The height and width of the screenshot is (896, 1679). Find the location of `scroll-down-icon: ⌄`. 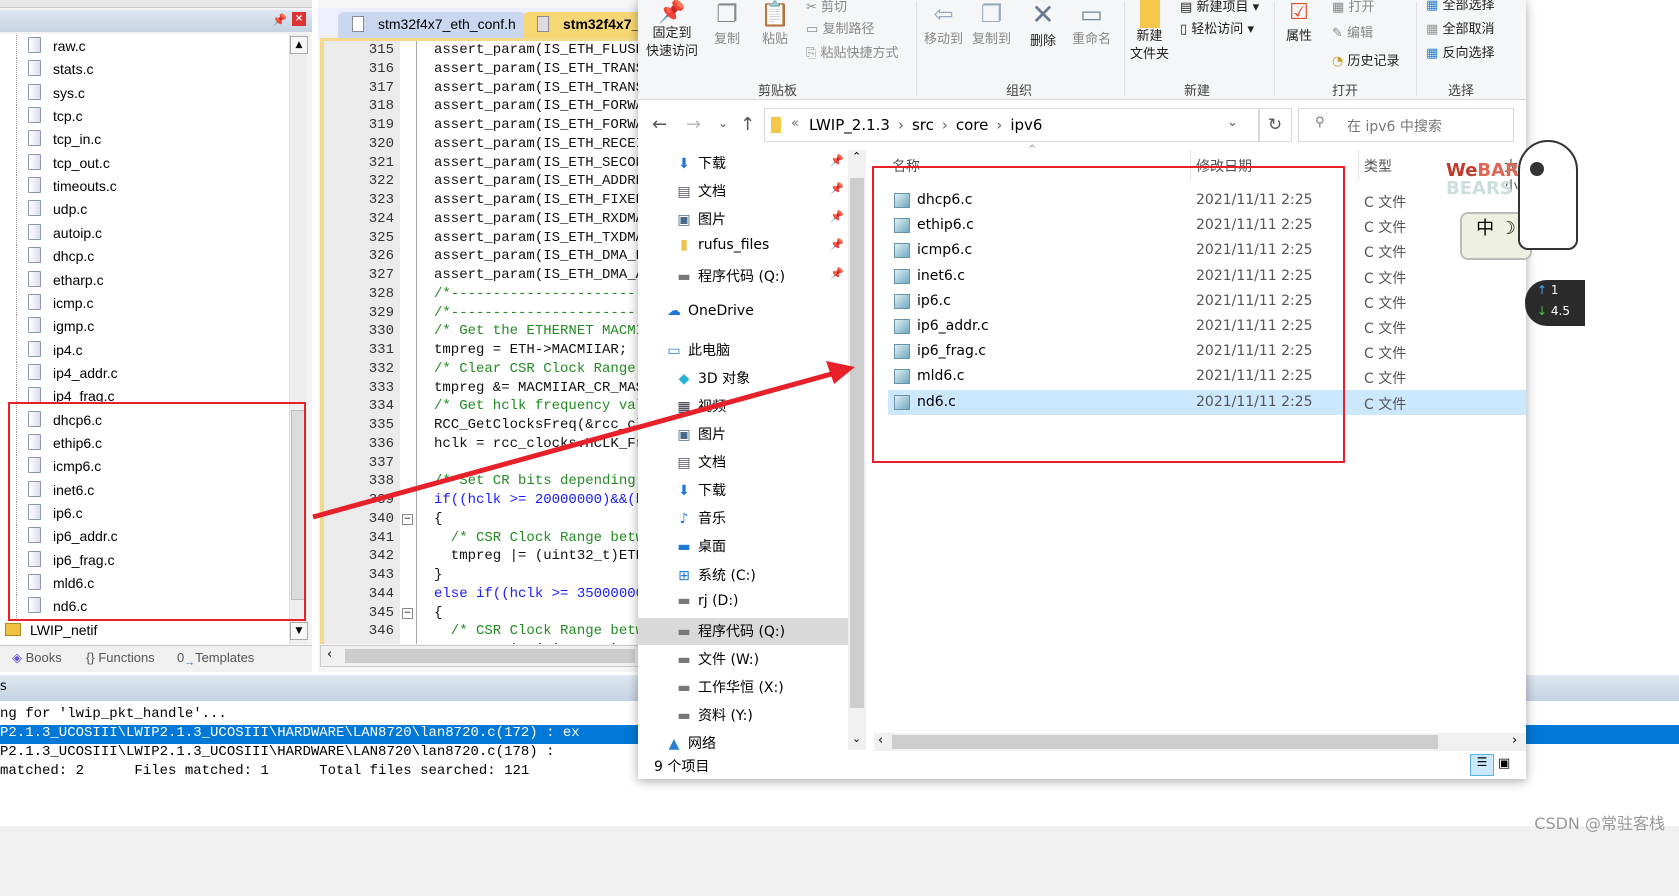

scroll-down-icon: ⌄ is located at coordinates (856, 738).